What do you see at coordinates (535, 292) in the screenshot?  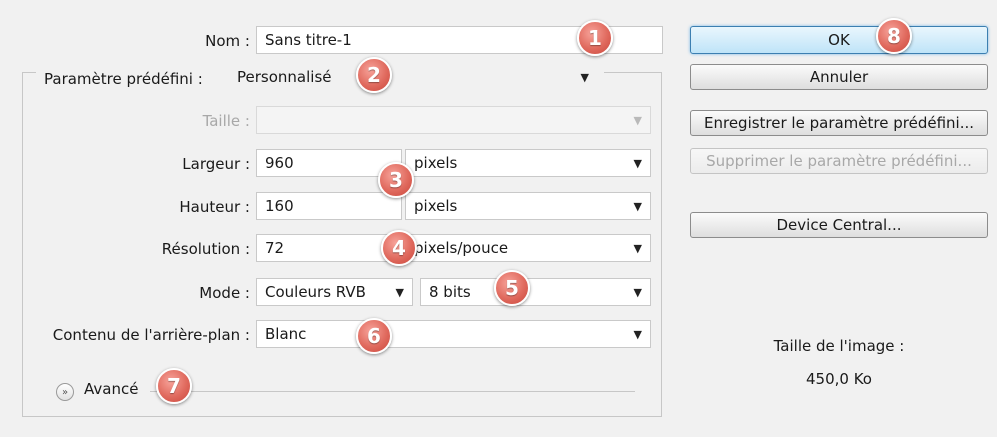 I see `bit-depth-select: 8 bits ▼` at bounding box center [535, 292].